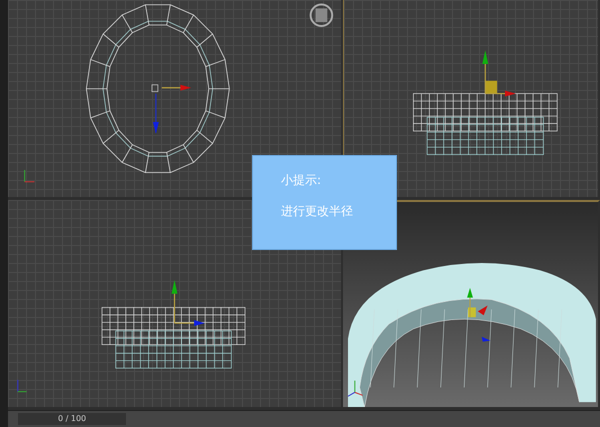 The height and width of the screenshot is (427, 600). What do you see at coordinates (322, 15) in the screenshot?
I see `navigation-cube-icon` at bounding box center [322, 15].